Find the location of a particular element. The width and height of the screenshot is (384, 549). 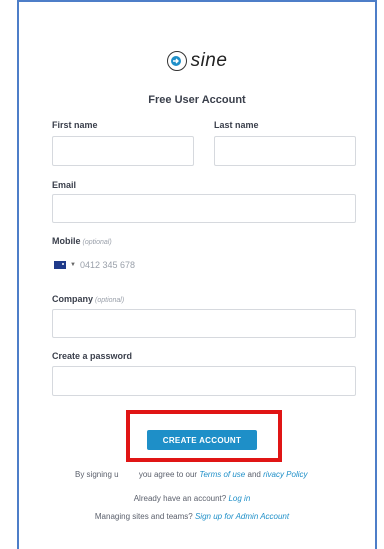

logo-text: sine is located at coordinates (209, 60).